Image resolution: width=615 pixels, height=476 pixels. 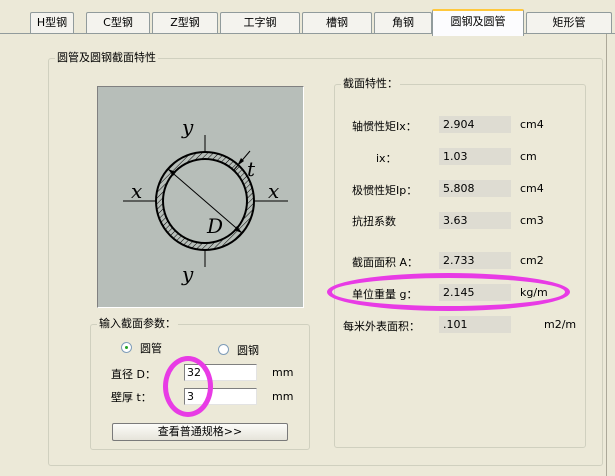 What do you see at coordinates (475, 260) in the screenshot?
I see `value-section-area: 2.733` at bounding box center [475, 260].